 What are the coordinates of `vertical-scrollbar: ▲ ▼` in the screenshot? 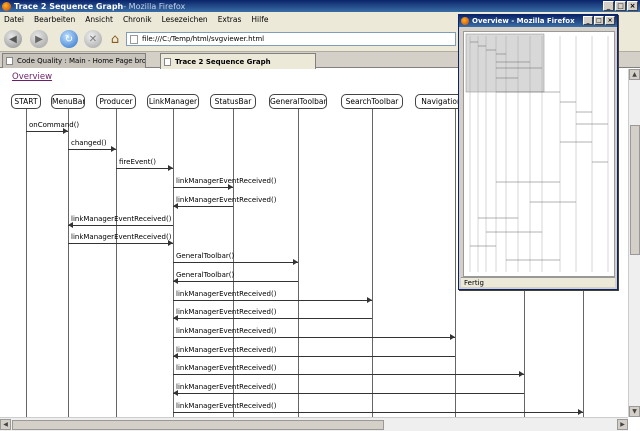 It's located at (634, 243).